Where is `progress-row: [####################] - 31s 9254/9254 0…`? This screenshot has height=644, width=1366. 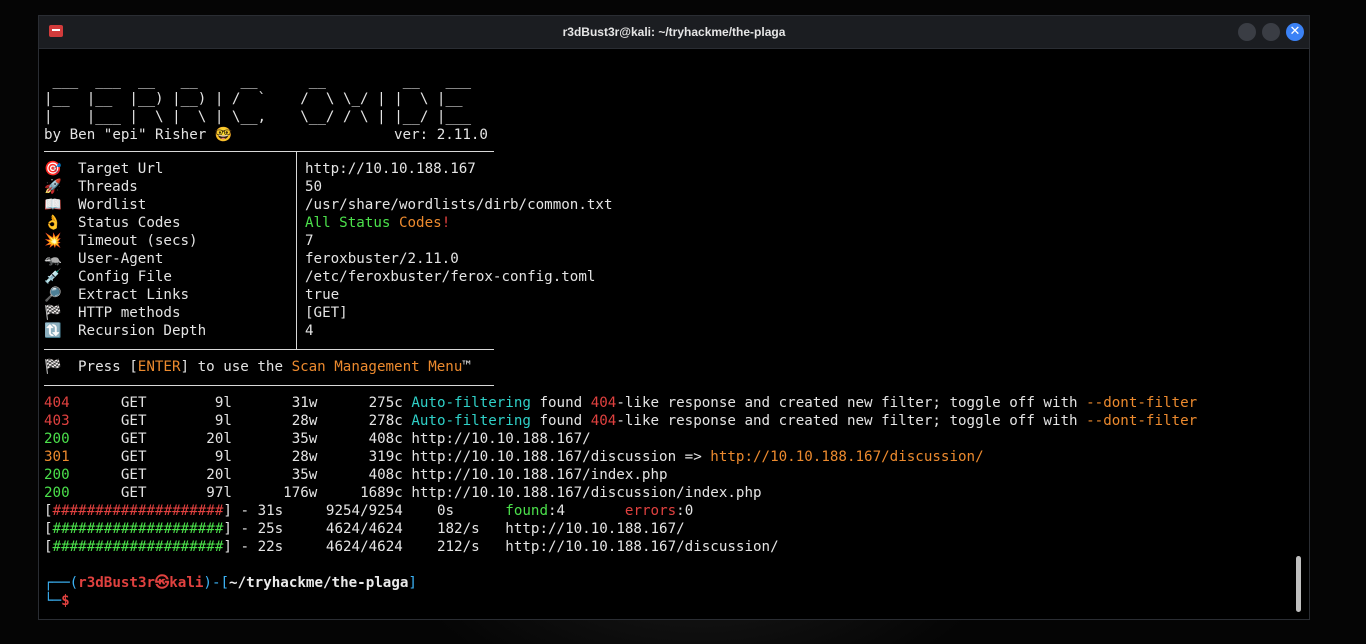
progress-row: [####################] - 31s 9254/9254 0… is located at coordinates (369, 511).